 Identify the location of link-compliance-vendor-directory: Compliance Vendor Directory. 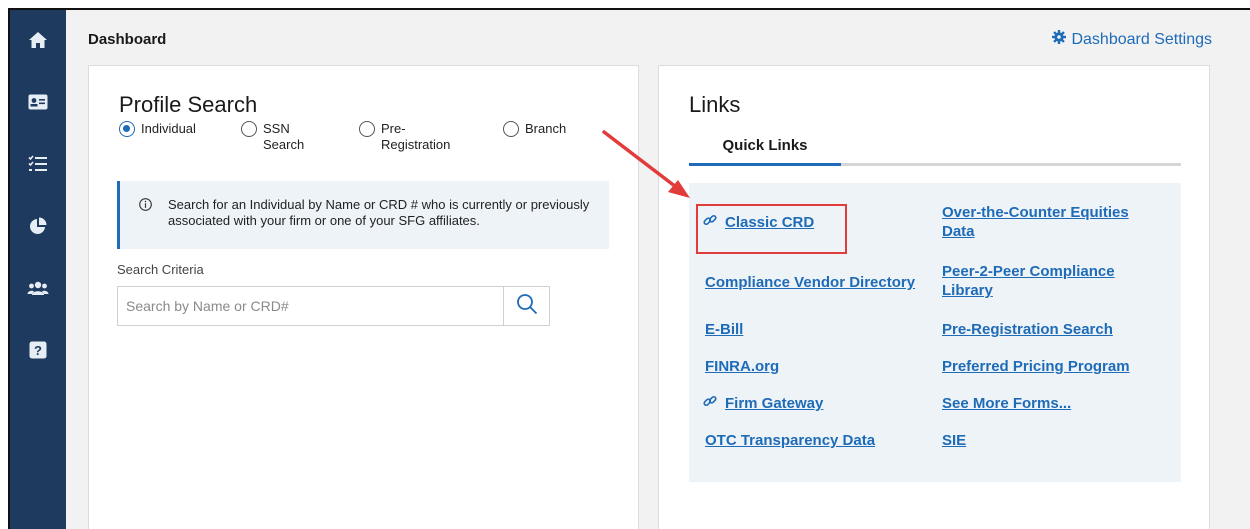
(810, 282).